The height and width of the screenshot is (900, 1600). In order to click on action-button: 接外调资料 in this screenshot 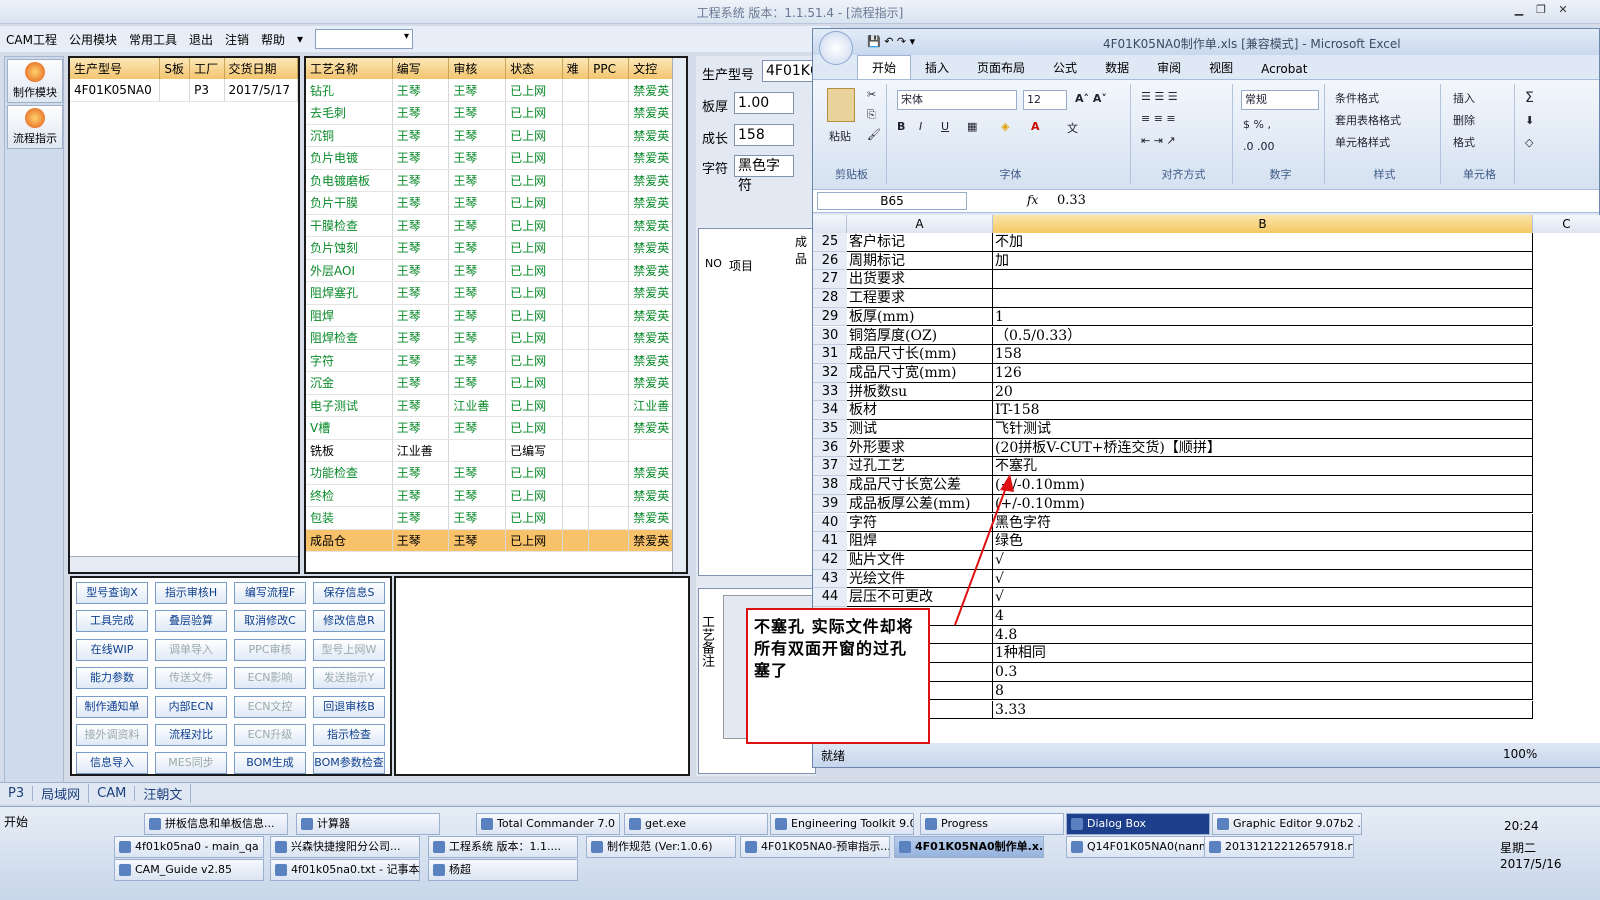, I will do `click(112, 735)`.